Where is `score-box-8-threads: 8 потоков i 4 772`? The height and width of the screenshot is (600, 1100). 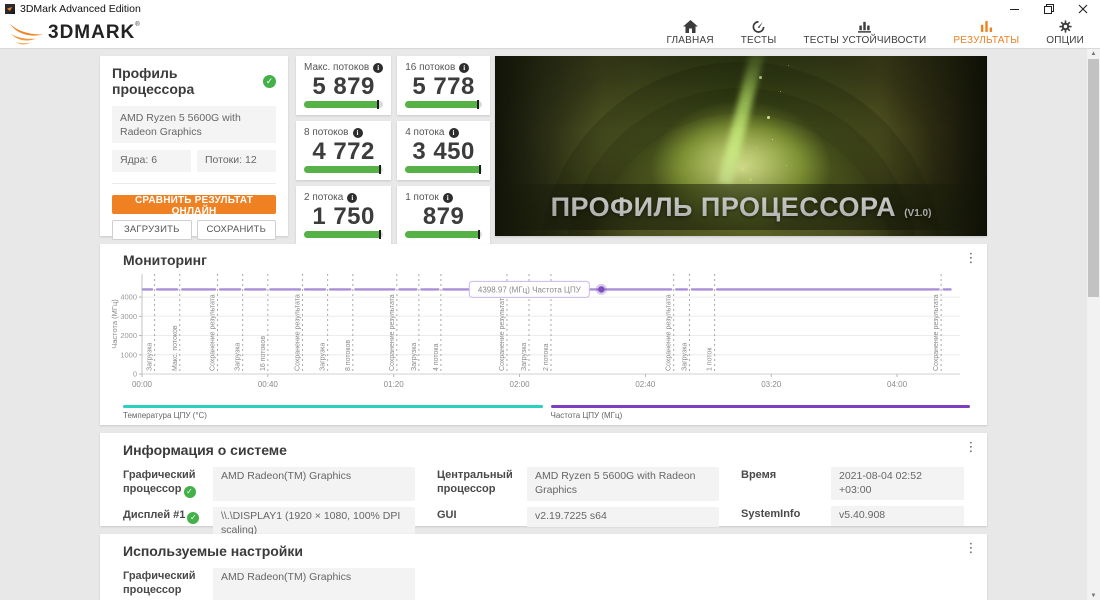
score-box-8-threads: 8 потоков i 4 772 is located at coordinates (344, 150).